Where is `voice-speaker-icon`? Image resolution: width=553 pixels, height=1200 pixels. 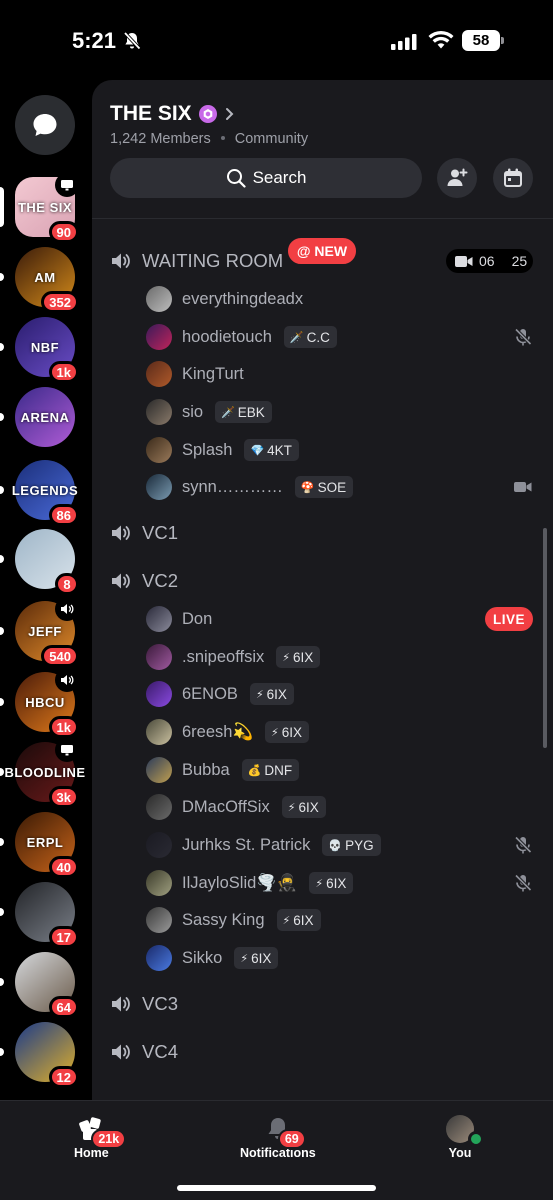 voice-speaker-icon is located at coordinates (67, 609).